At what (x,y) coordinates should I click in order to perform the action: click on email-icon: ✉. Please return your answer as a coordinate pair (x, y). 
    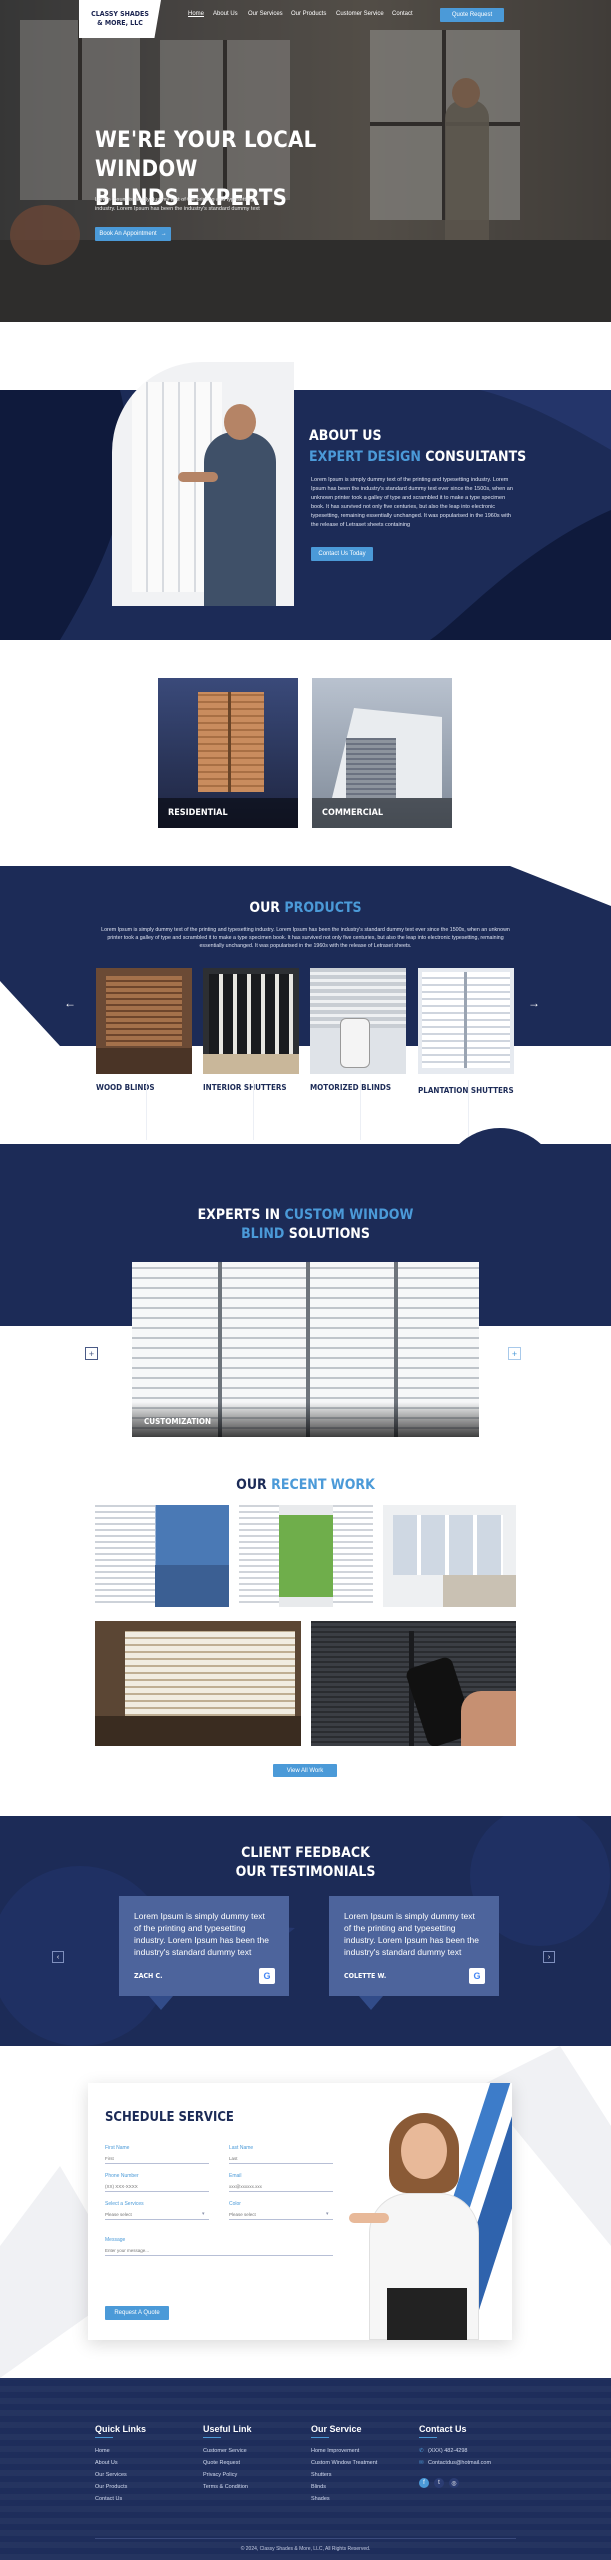
    Looking at the image, I should click on (421, 2463).